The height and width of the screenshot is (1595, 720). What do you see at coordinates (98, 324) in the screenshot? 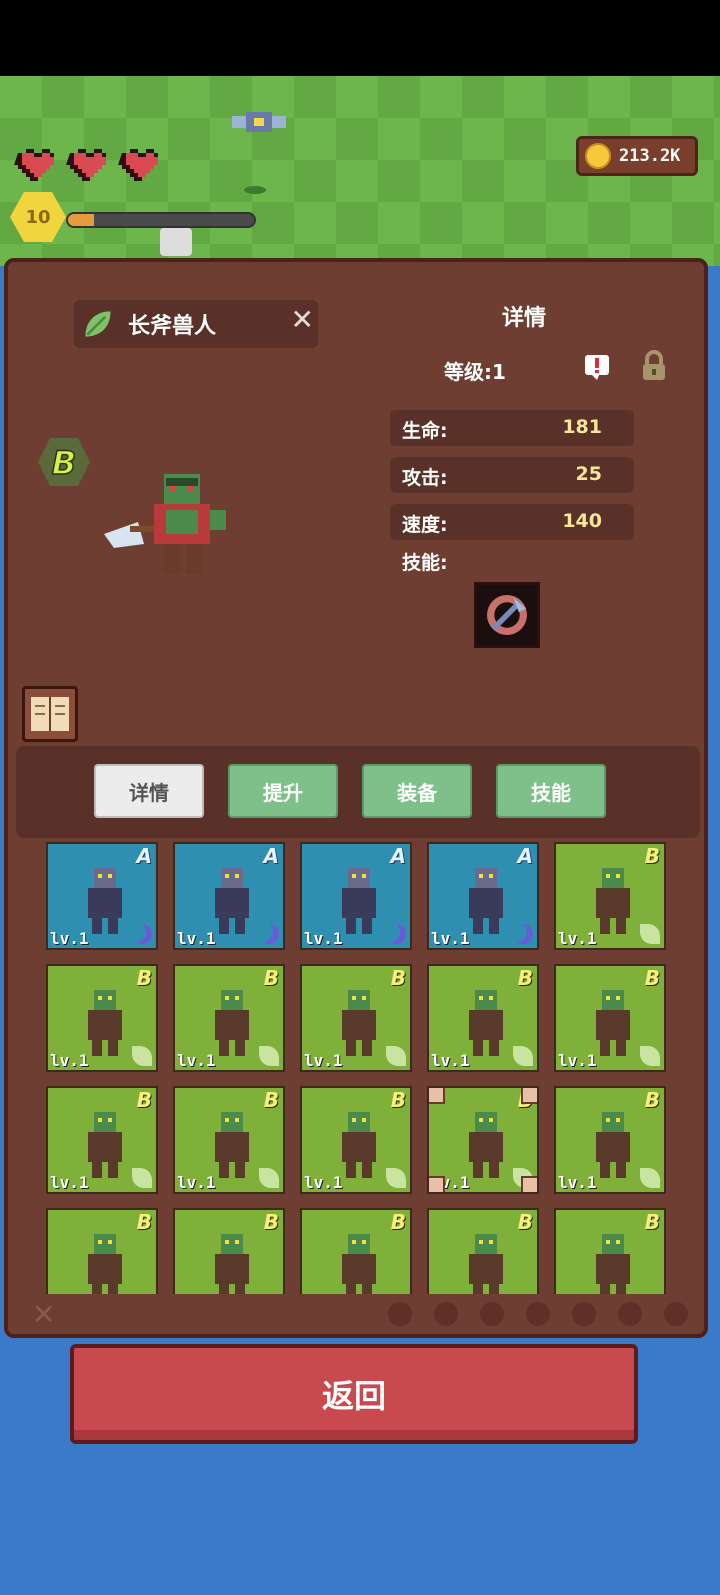
I see `leaf-icon` at bounding box center [98, 324].